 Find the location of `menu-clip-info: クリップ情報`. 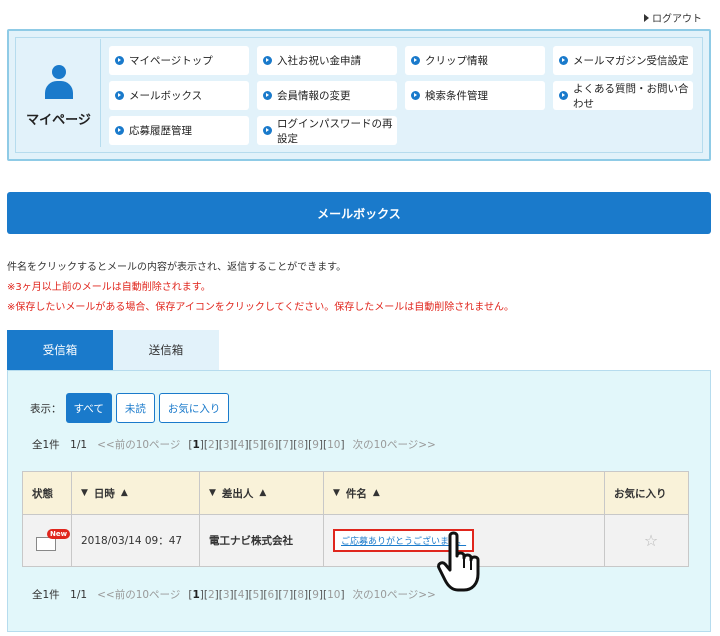

menu-clip-info: クリップ情報 is located at coordinates (475, 60).